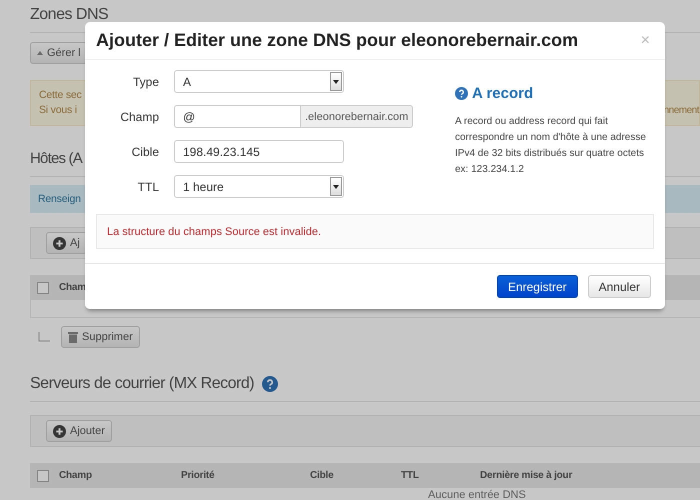  What do you see at coordinates (144, 151) in the screenshot?
I see `field-label: Cible` at bounding box center [144, 151].